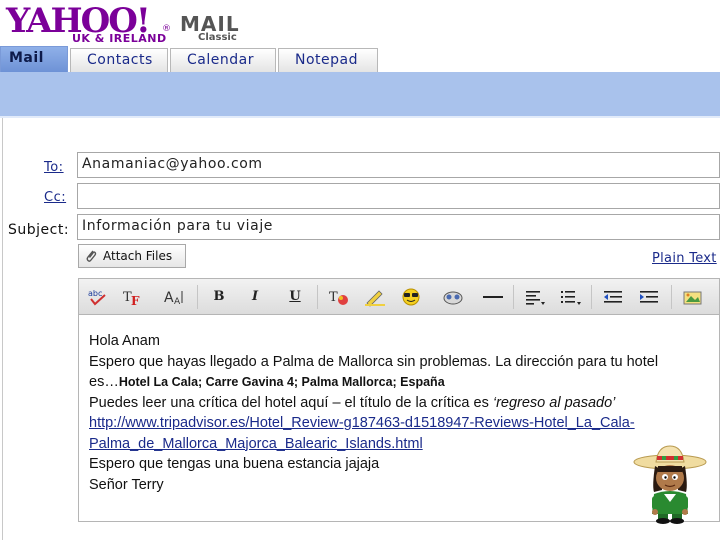  Describe the element at coordinates (693, 297) in the screenshot. I see `insert-image-icon` at that location.